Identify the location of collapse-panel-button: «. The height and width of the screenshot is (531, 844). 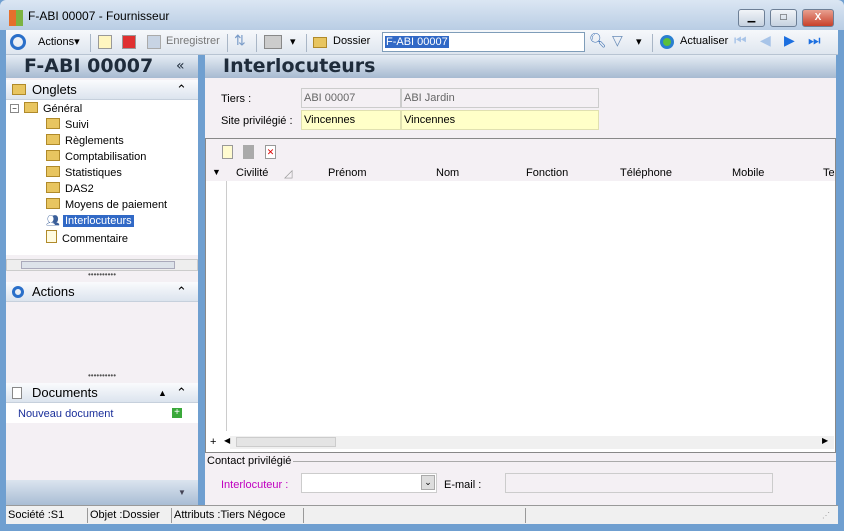
(180, 66).